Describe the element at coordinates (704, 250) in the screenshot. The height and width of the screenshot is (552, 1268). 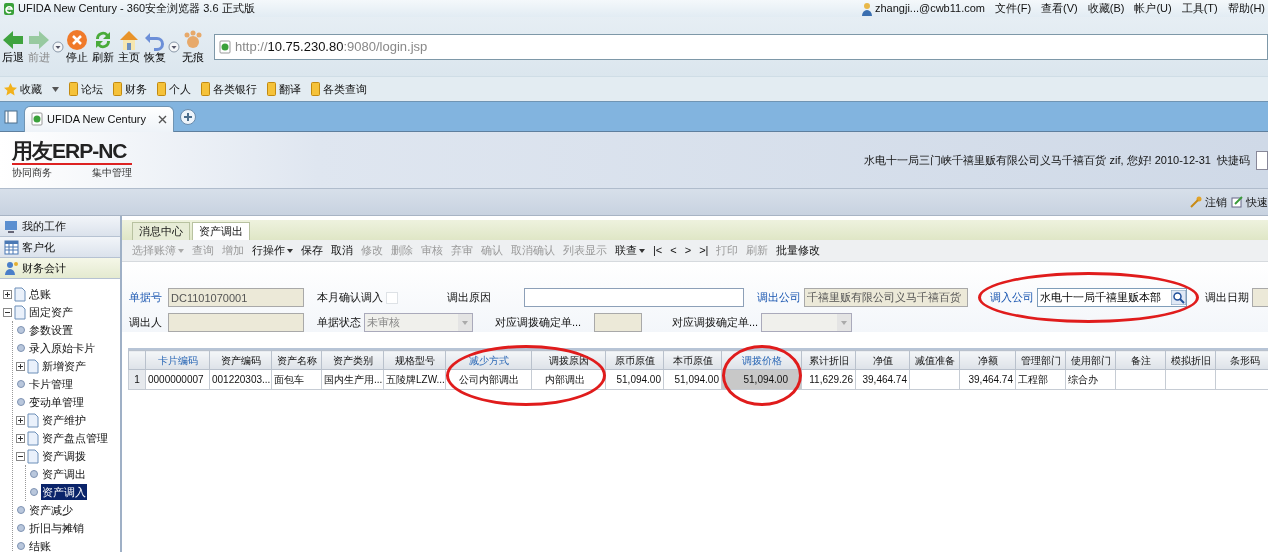
I see `toolbar-button: >|` at that location.